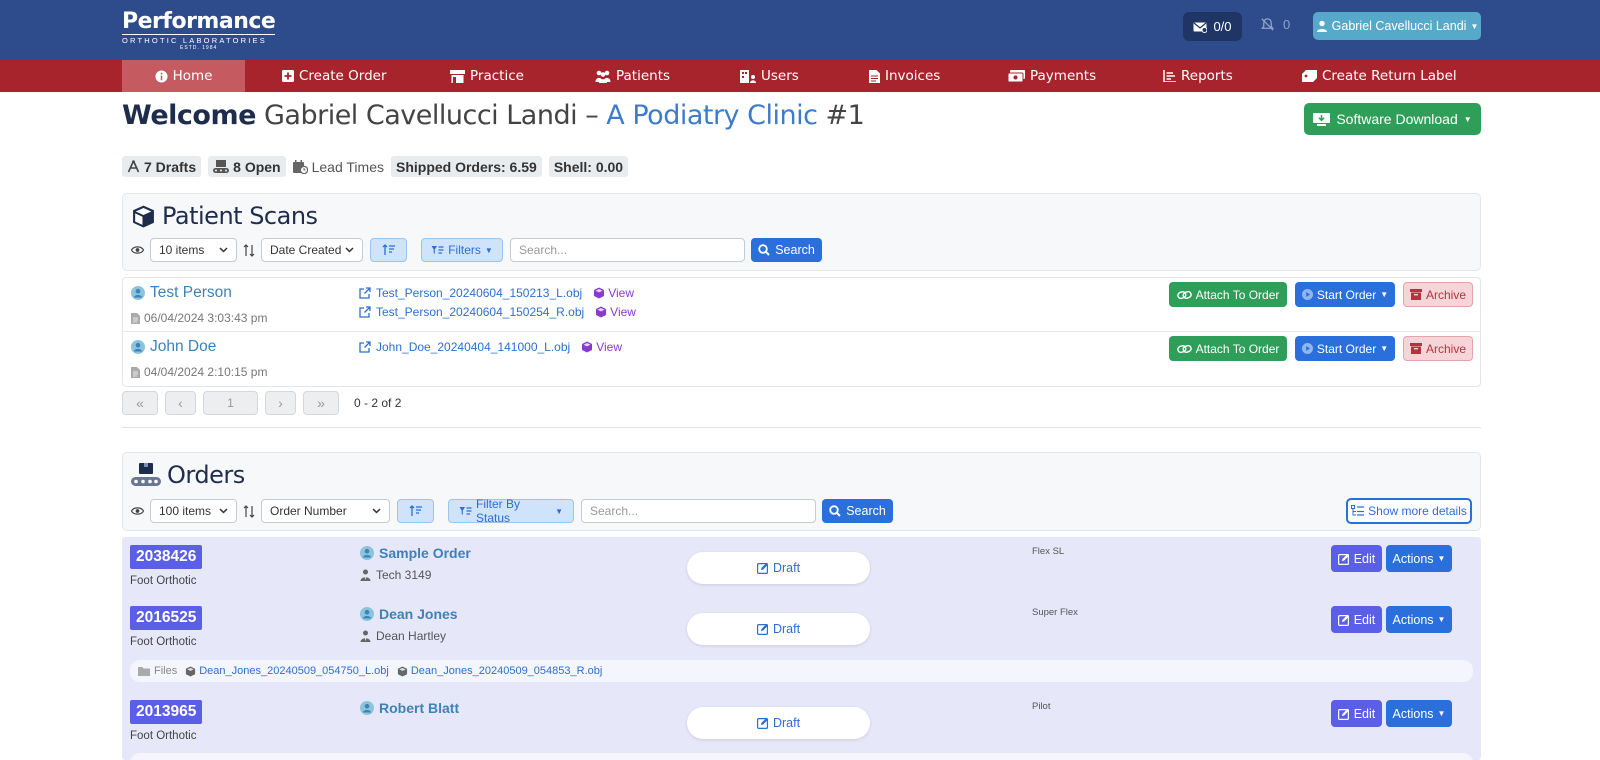  Describe the element at coordinates (409, 708) in the screenshot. I see `order-patient-link: Robert Blatt` at that location.